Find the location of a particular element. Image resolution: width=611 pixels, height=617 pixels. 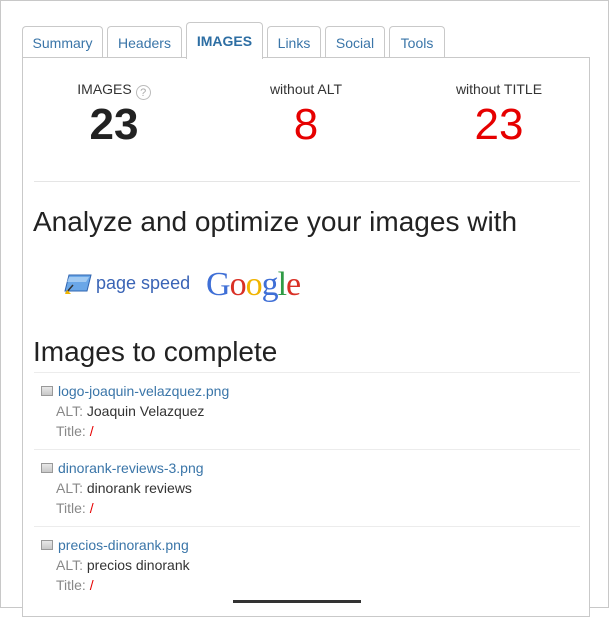

stat-without-title-value: 23 is located at coordinates (499, 124).